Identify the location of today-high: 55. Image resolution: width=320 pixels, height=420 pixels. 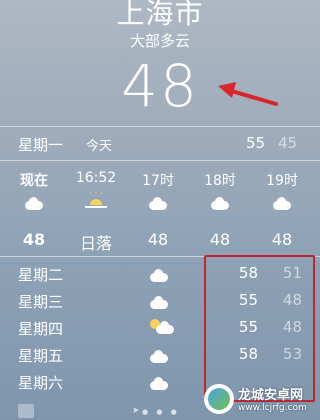
(256, 143).